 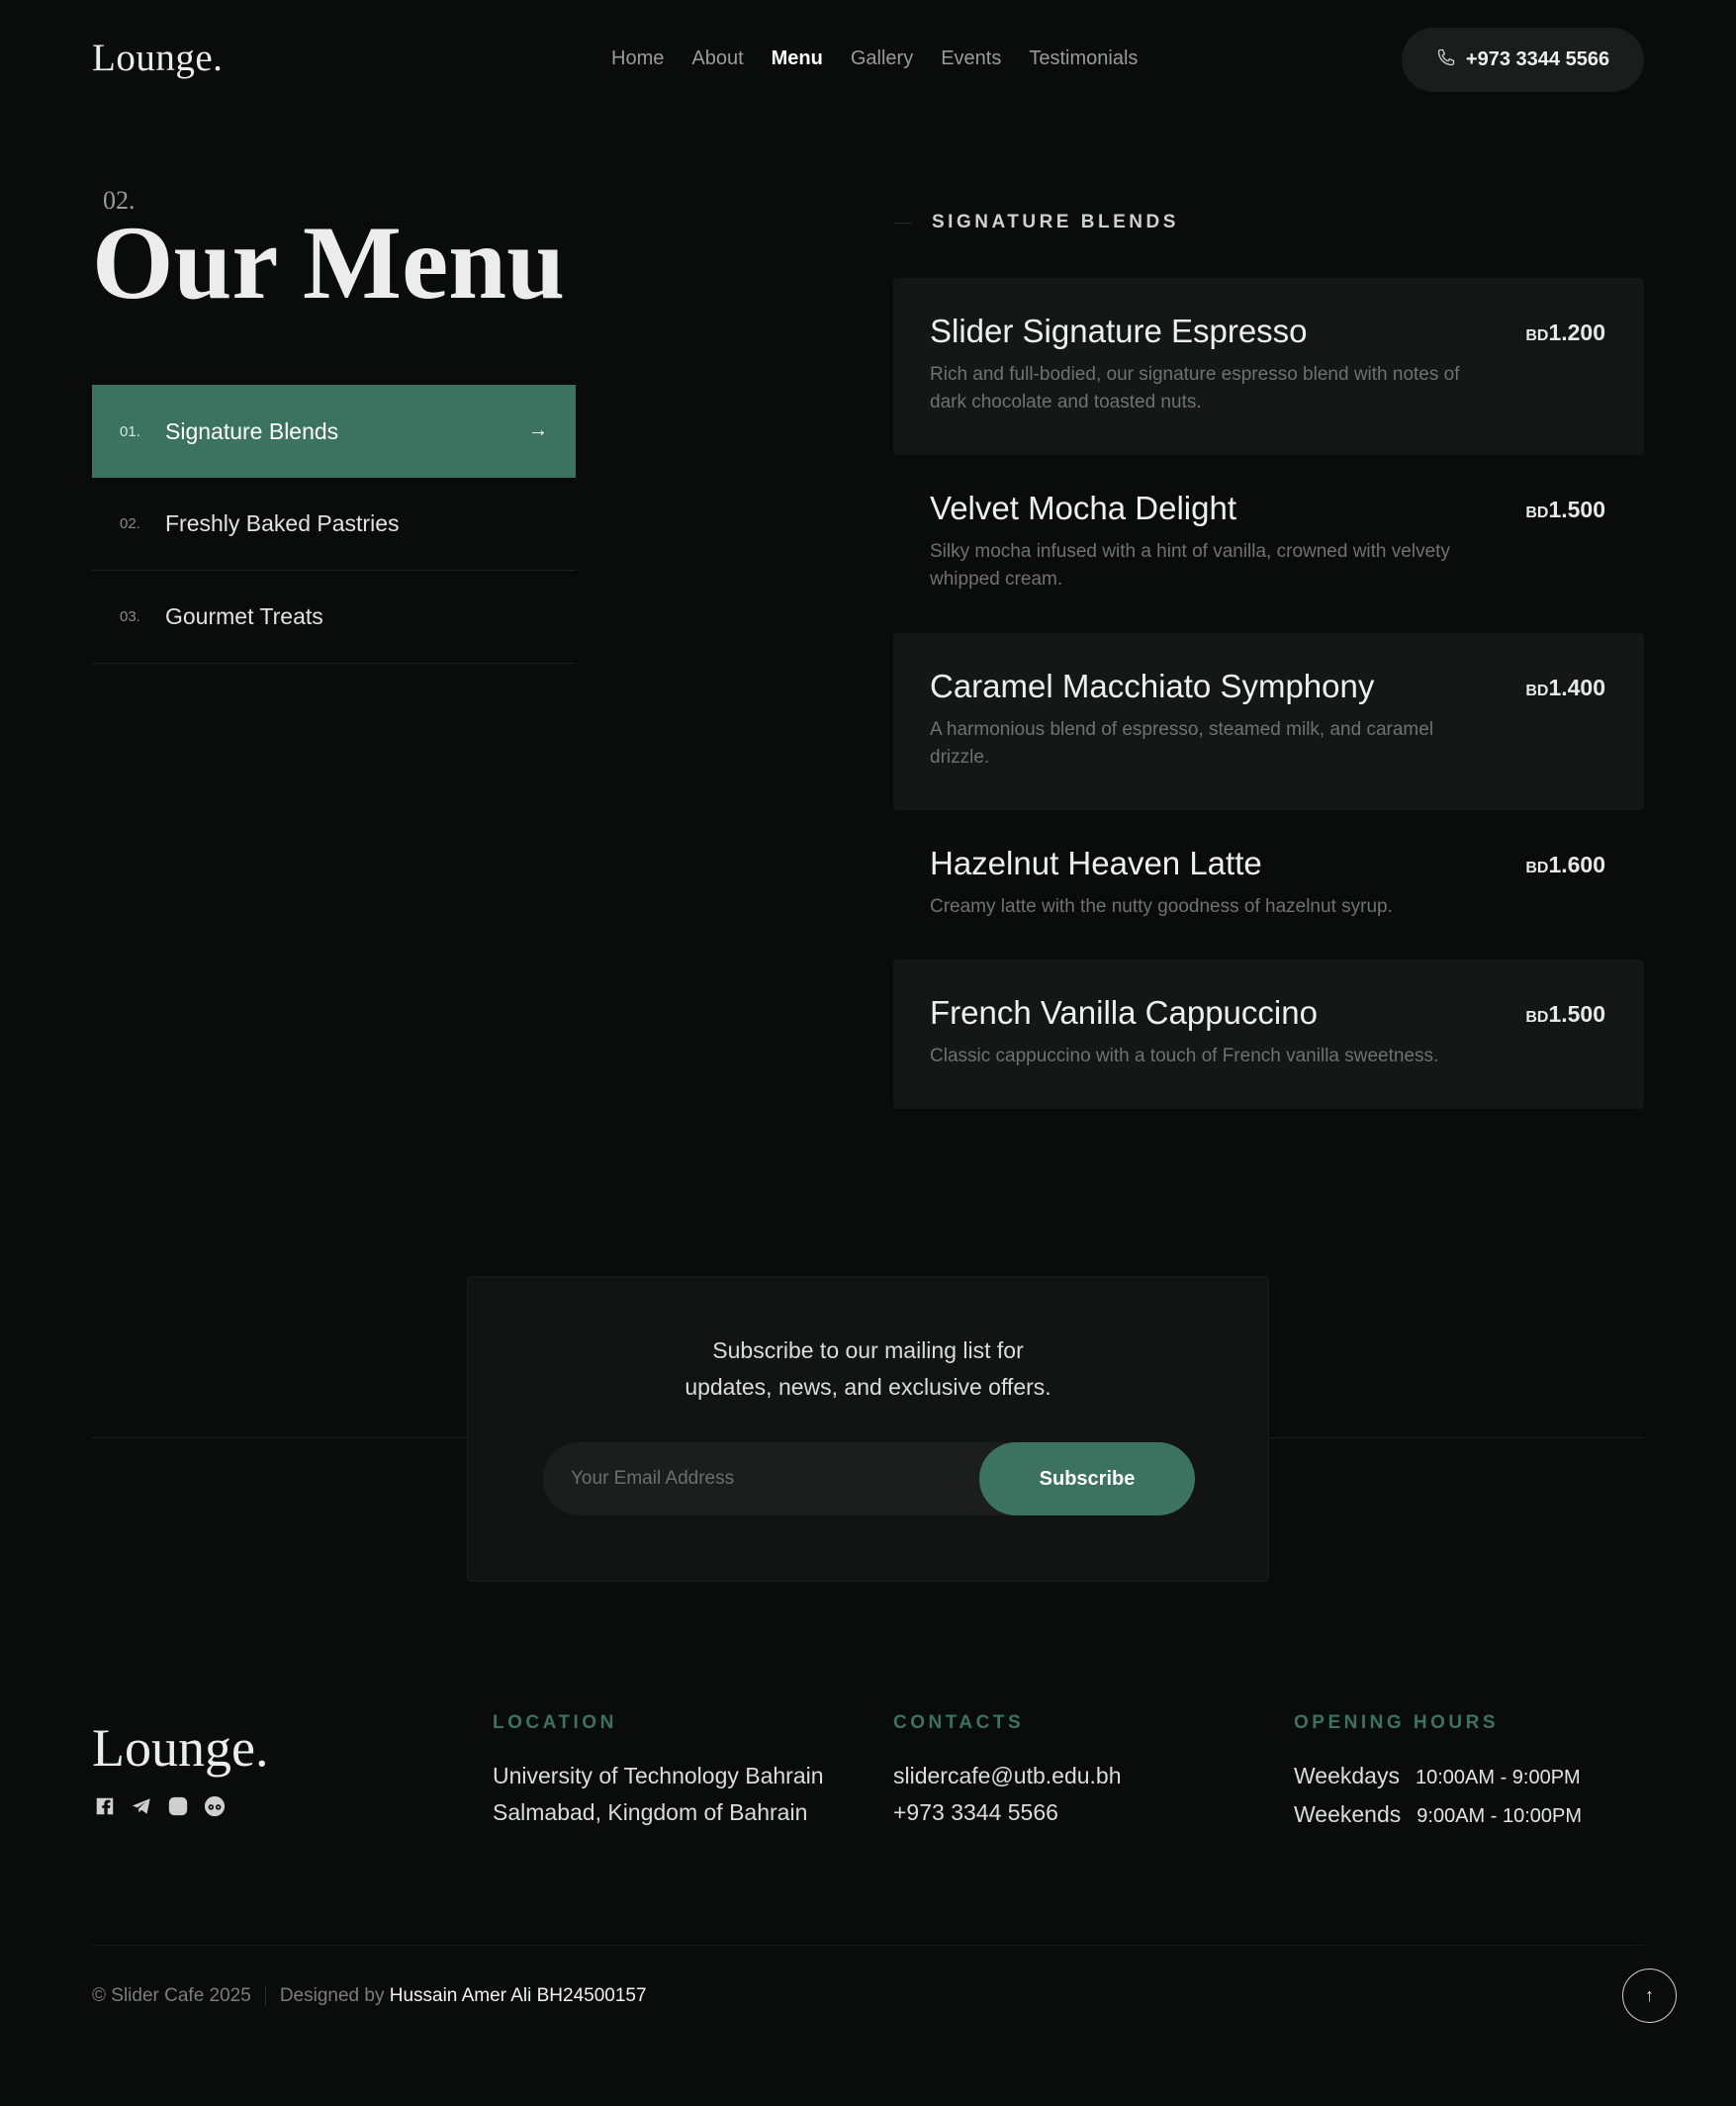 What do you see at coordinates (334, 617) in the screenshot?
I see `category-gourmet-treats: 03. Gourmet Treats` at bounding box center [334, 617].